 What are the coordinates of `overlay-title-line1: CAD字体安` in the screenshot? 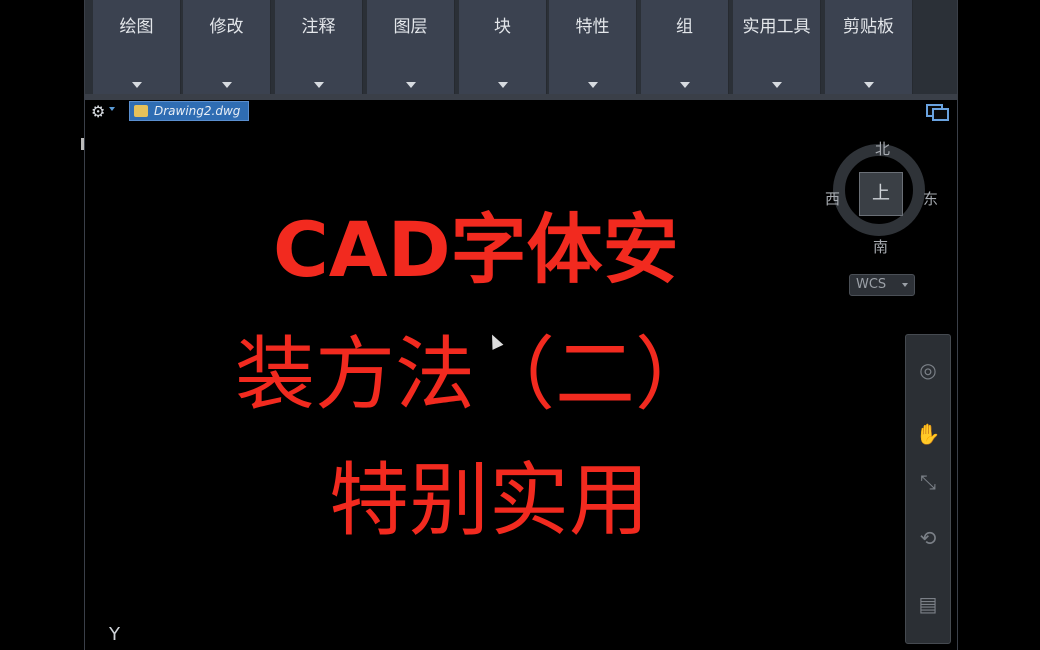 It's located at (476, 249).